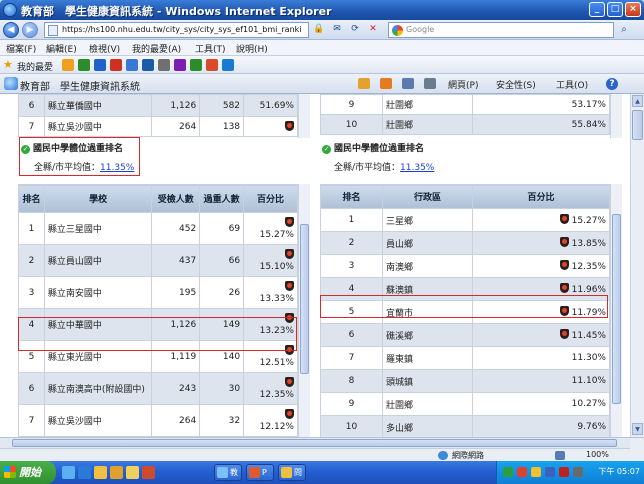 The height and width of the screenshot is (484, 644). I want to click on home-icon, so click(364, 83).